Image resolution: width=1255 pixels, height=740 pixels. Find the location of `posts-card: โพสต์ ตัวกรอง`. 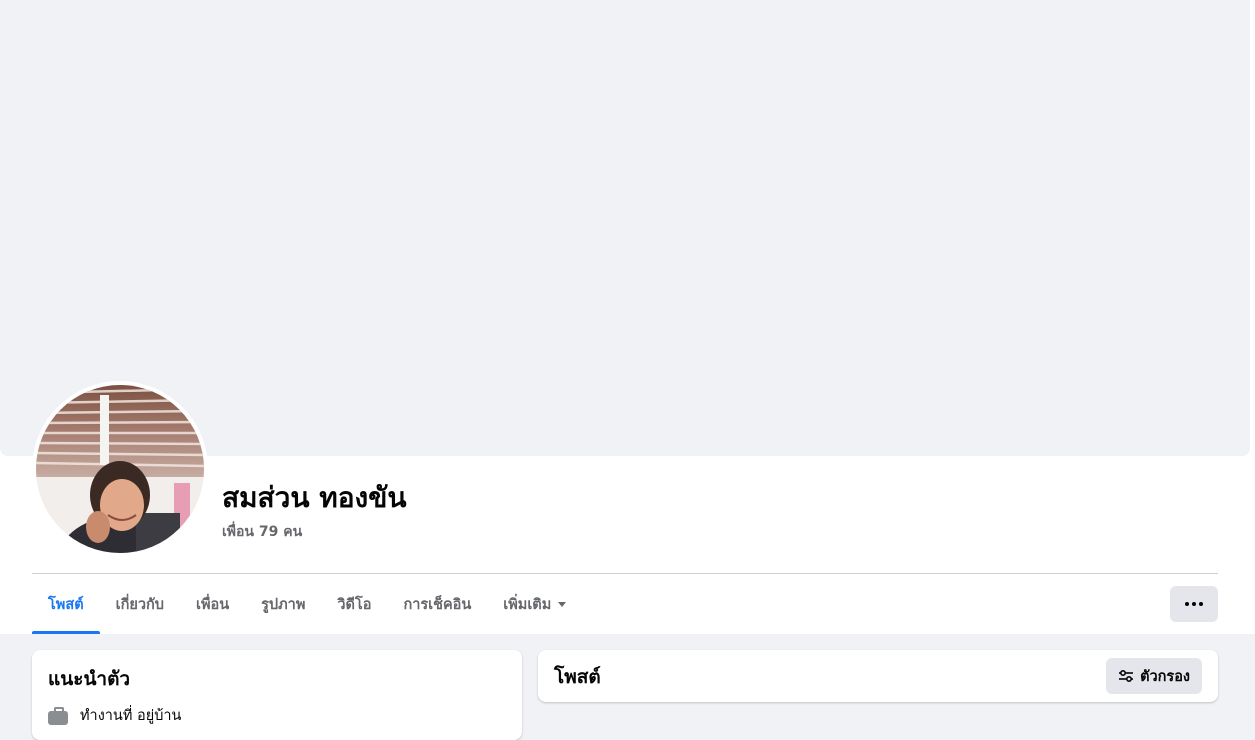

posts-card: โพสต์ ตัวกรอง is located at coordinates (878, 676).